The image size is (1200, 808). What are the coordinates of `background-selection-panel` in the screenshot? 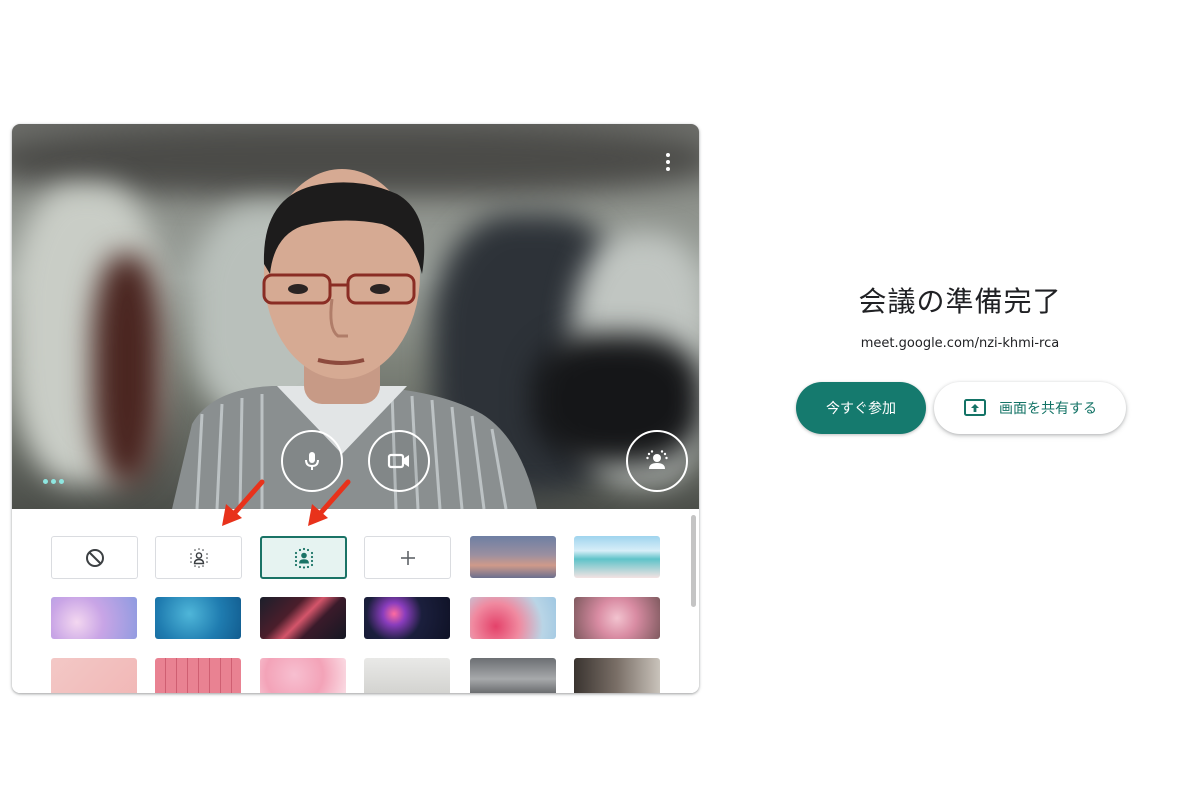 It's located at (355, 601).